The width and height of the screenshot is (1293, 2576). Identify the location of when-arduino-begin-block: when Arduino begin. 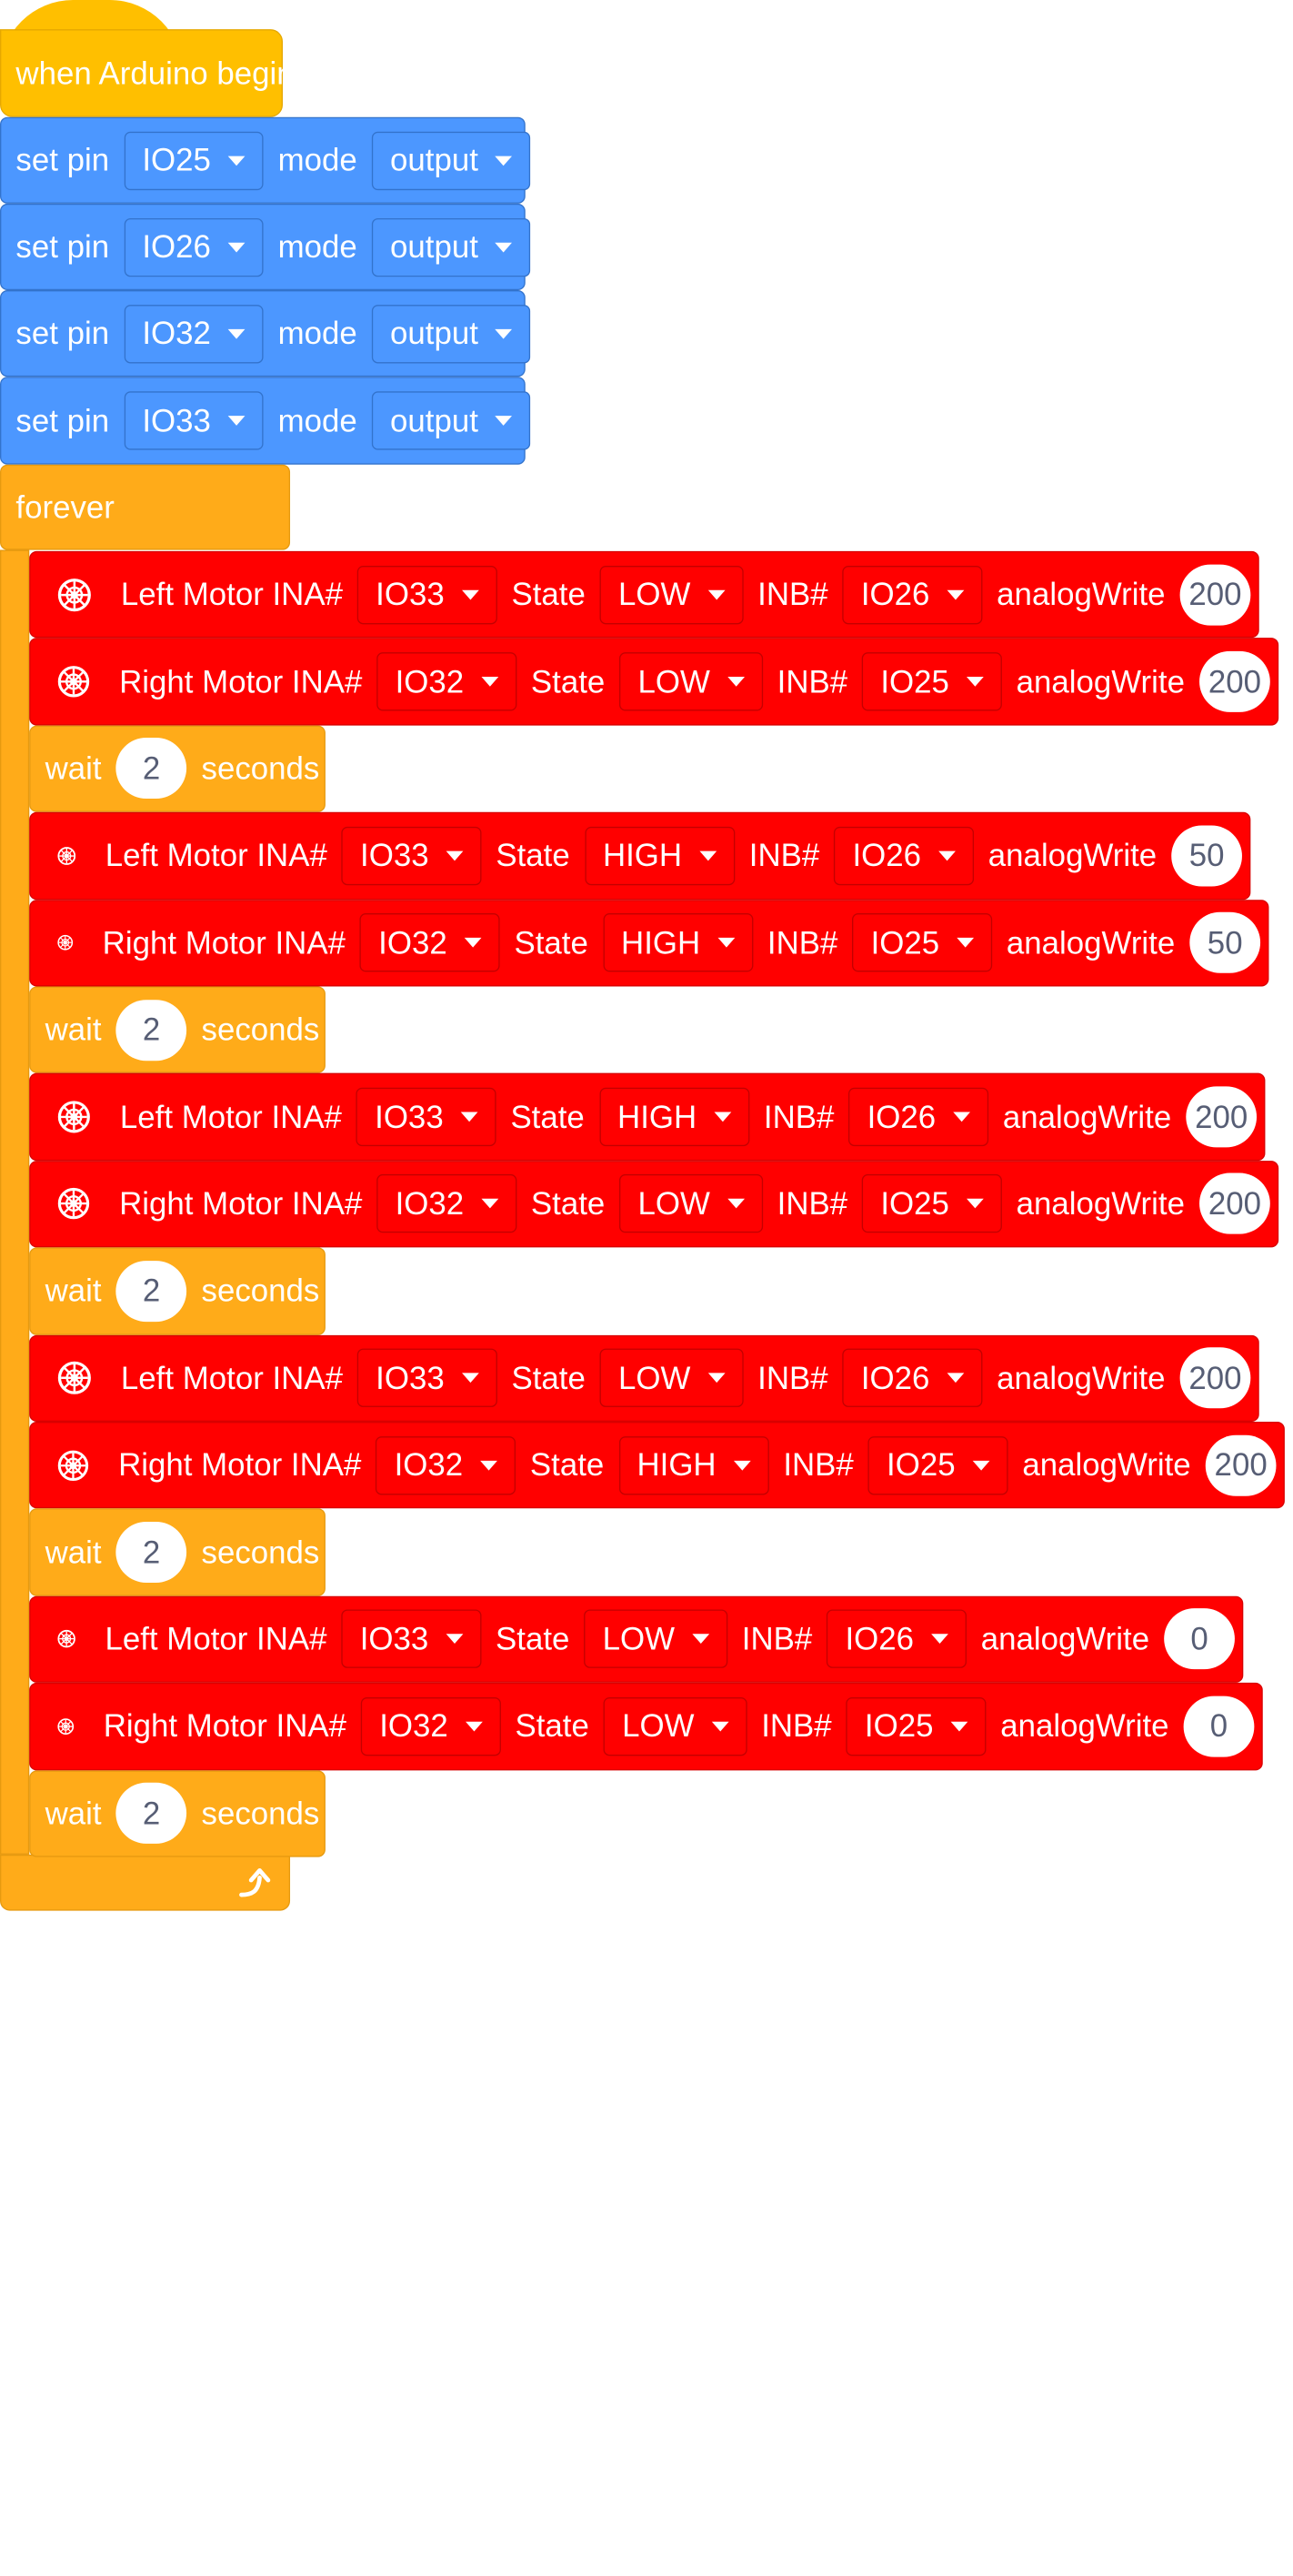
(147, 73).